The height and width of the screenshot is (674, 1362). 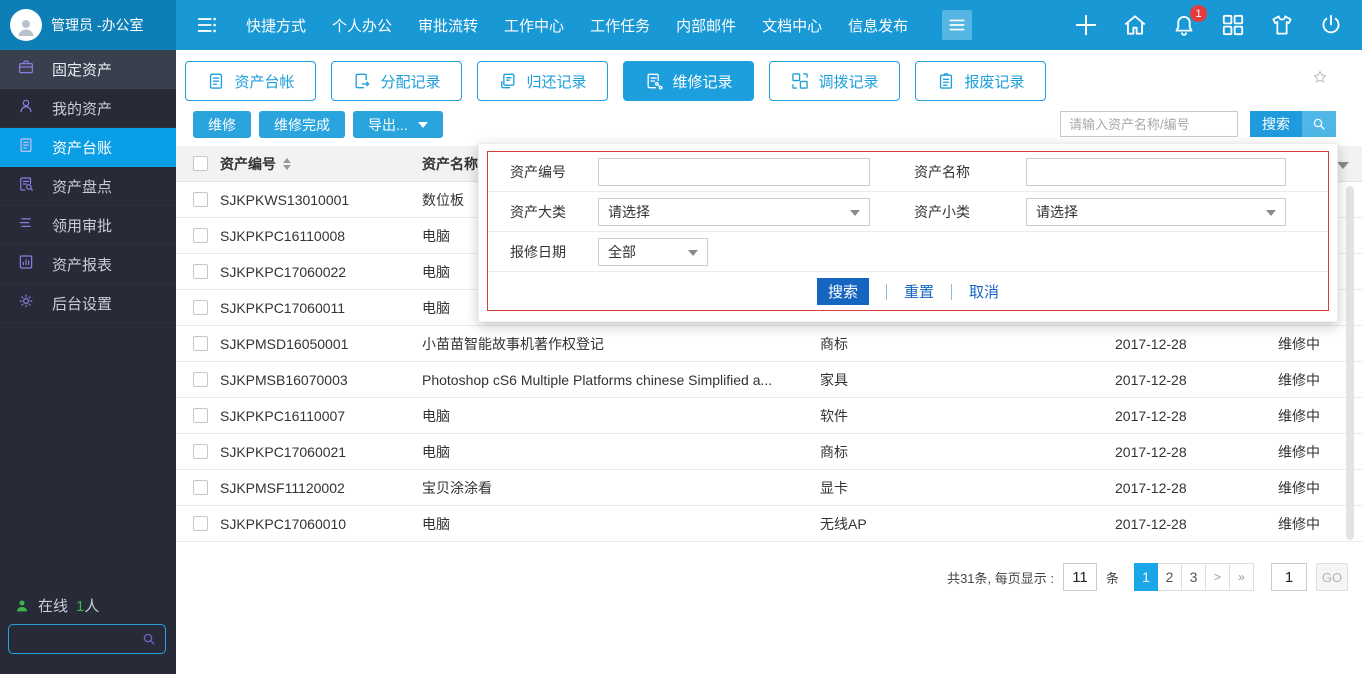 I want to click on cell-code: SJKPKPC17060010, so click(x=283, y=523).